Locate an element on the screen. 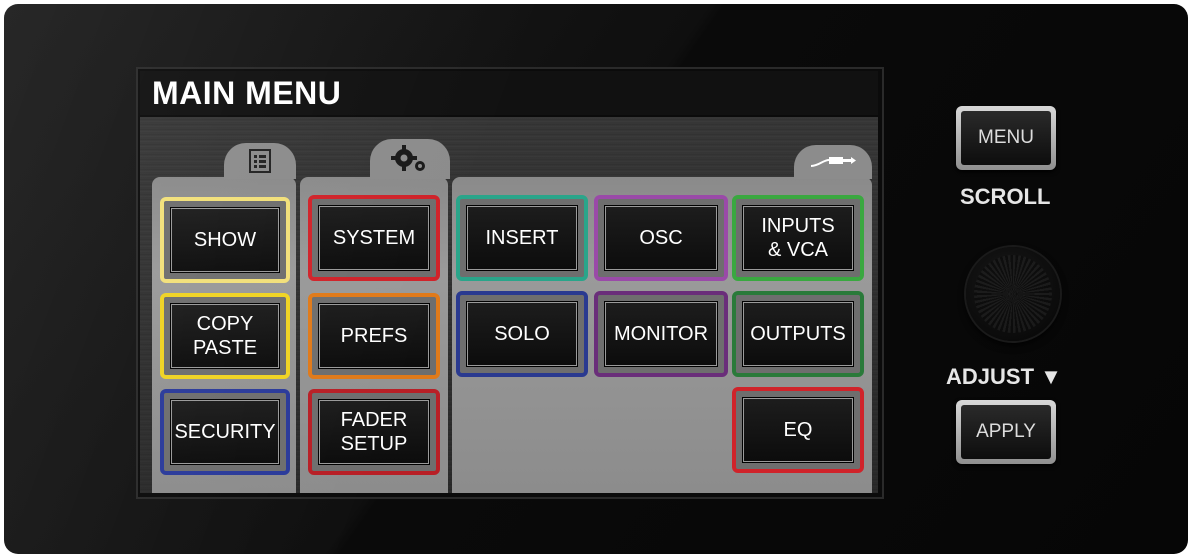 This screenshot has height=558, width=1192. scroll-label: SCROLL is located at coordinates (1005, 196).